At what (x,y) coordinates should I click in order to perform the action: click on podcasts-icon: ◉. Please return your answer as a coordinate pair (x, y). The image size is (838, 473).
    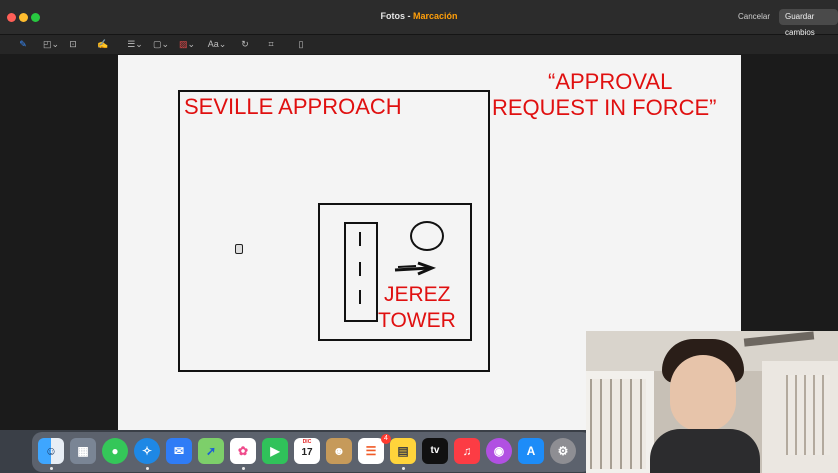
    Looking at the image, I should click on (499, 451).